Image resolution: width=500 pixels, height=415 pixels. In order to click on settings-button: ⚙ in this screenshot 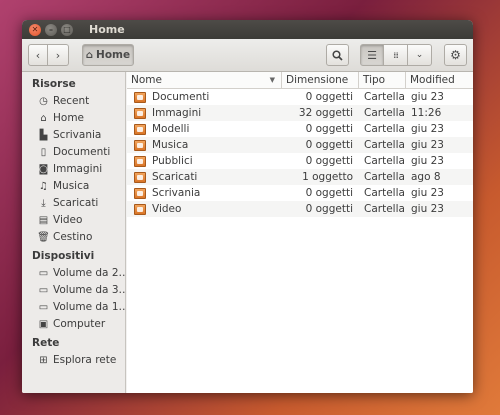, I will do `click(455, 55)`.